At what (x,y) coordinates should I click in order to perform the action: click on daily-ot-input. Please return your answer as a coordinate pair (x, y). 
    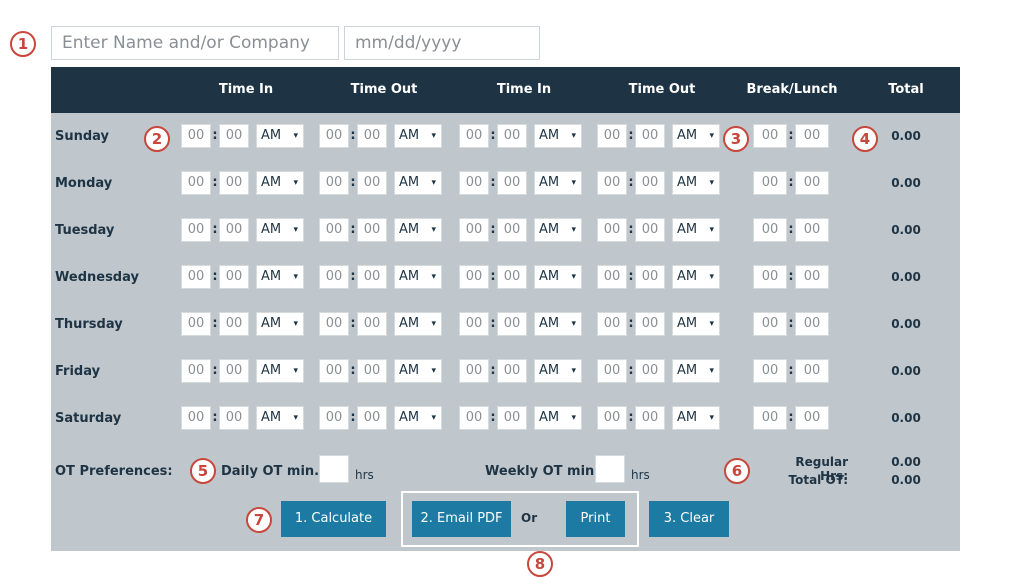
    Looking at the image, I should click on (334, 469).